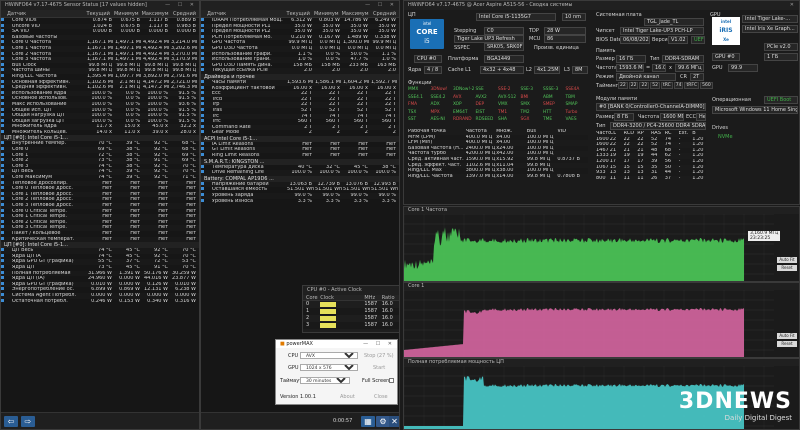 The height and width of the screenshot is (430, 800). I want to click on bios-label: BIOS Date, so click(609, 40).